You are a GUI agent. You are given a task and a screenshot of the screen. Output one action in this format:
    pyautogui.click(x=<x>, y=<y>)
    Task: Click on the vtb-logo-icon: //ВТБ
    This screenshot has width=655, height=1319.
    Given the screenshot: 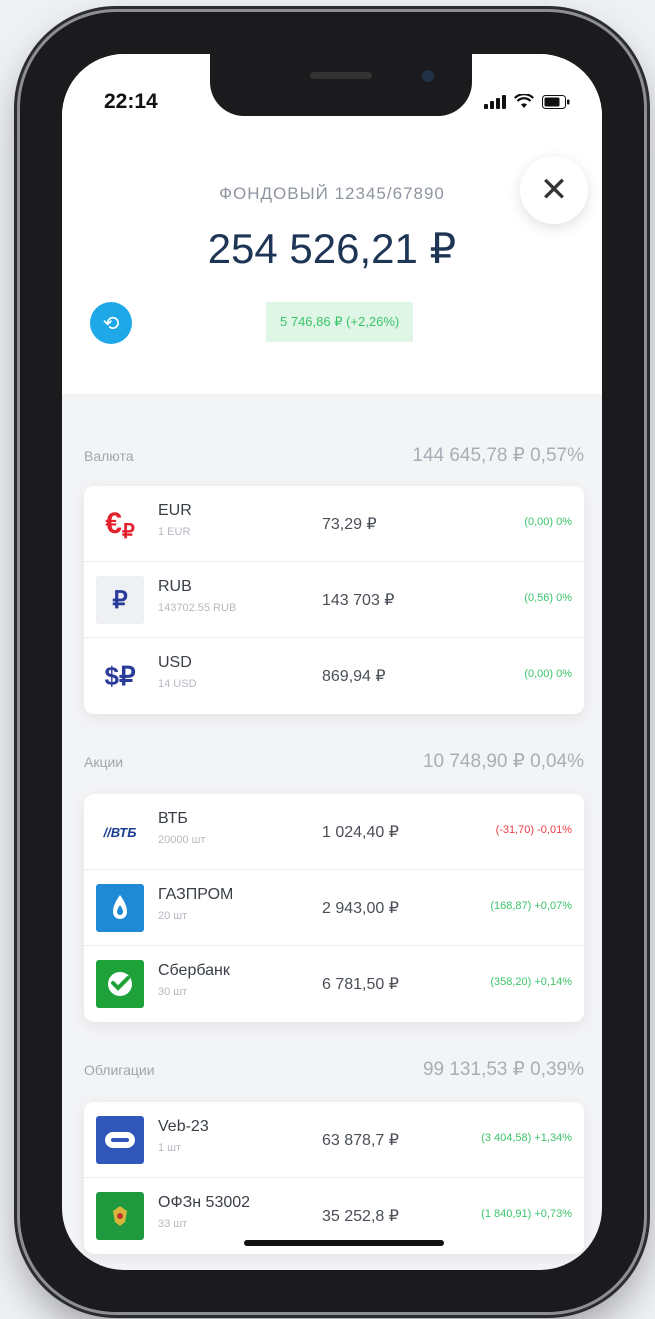 What is the action you would take?
    pyautogui.click(x=120, y=832)
    